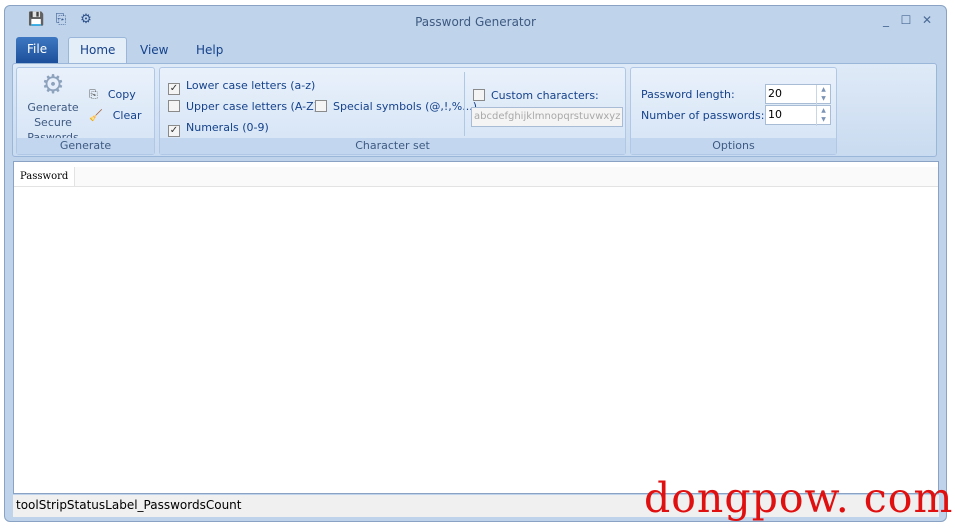 The image size is (955, 531). I want to click on status-label: toolStripStatusLabel_PasswordsCount, so click(129, 505).